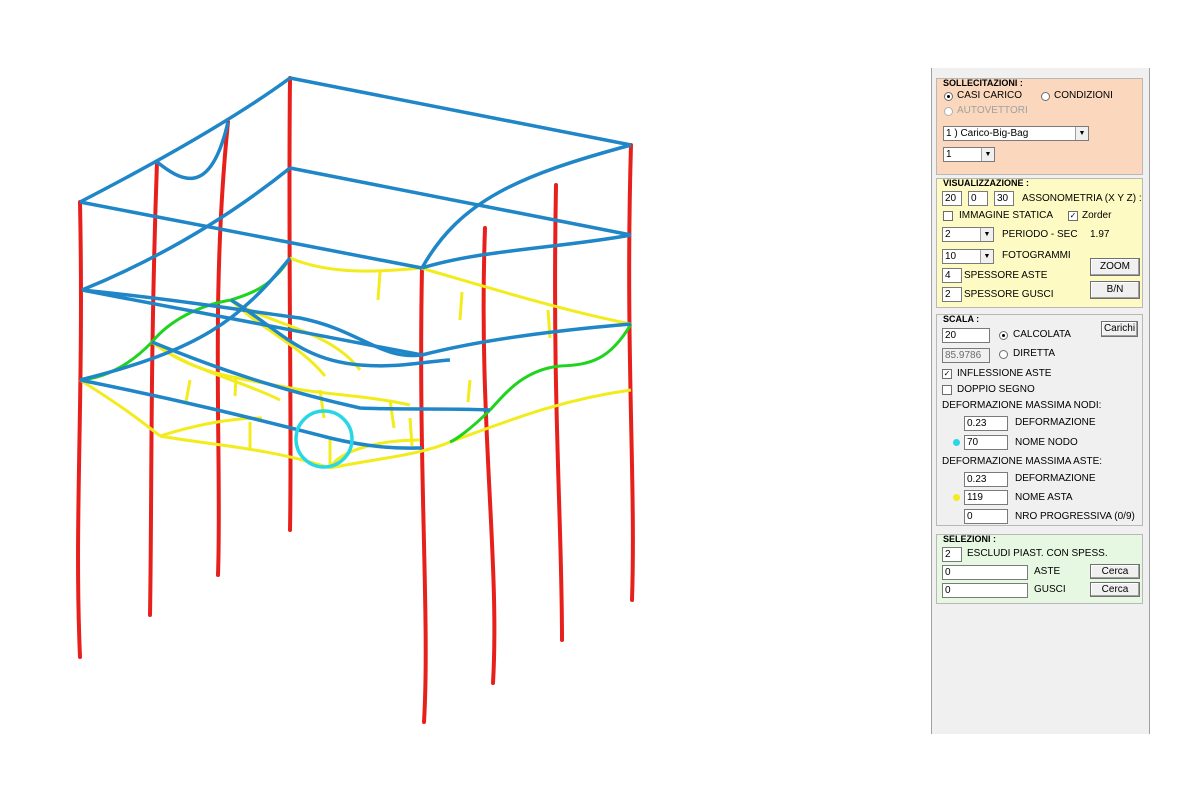 The height and width of the screenshot is (800, 1200). I want to click on nro-progressiva-label: NRO PROGRESSIVA (0/9), so click(1075, 516).